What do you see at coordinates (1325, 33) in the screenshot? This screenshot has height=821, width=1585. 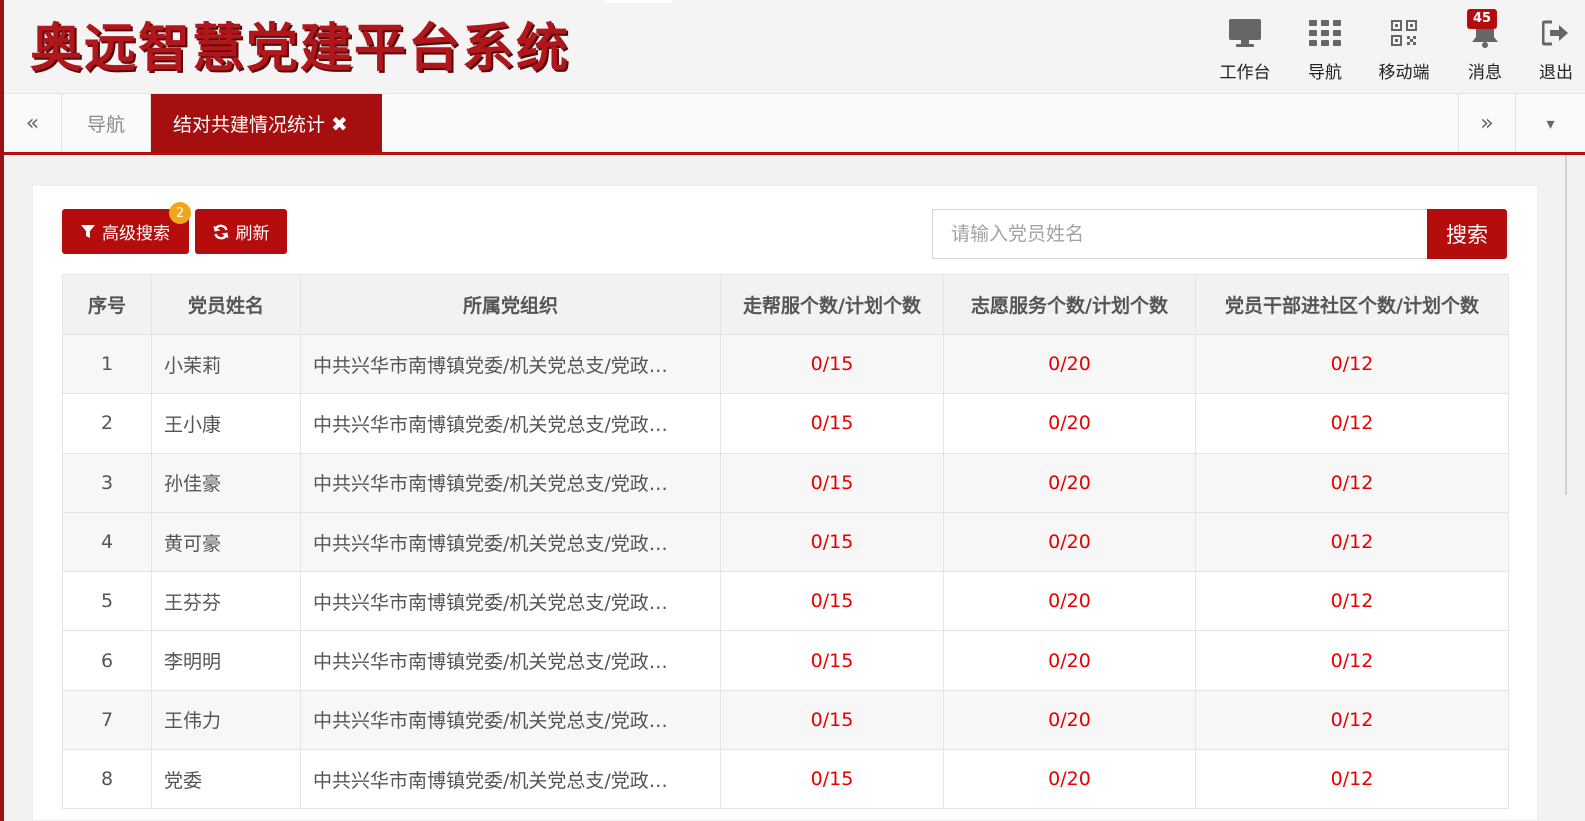 I see `grid-icon` at bounding box center [1325, 33].